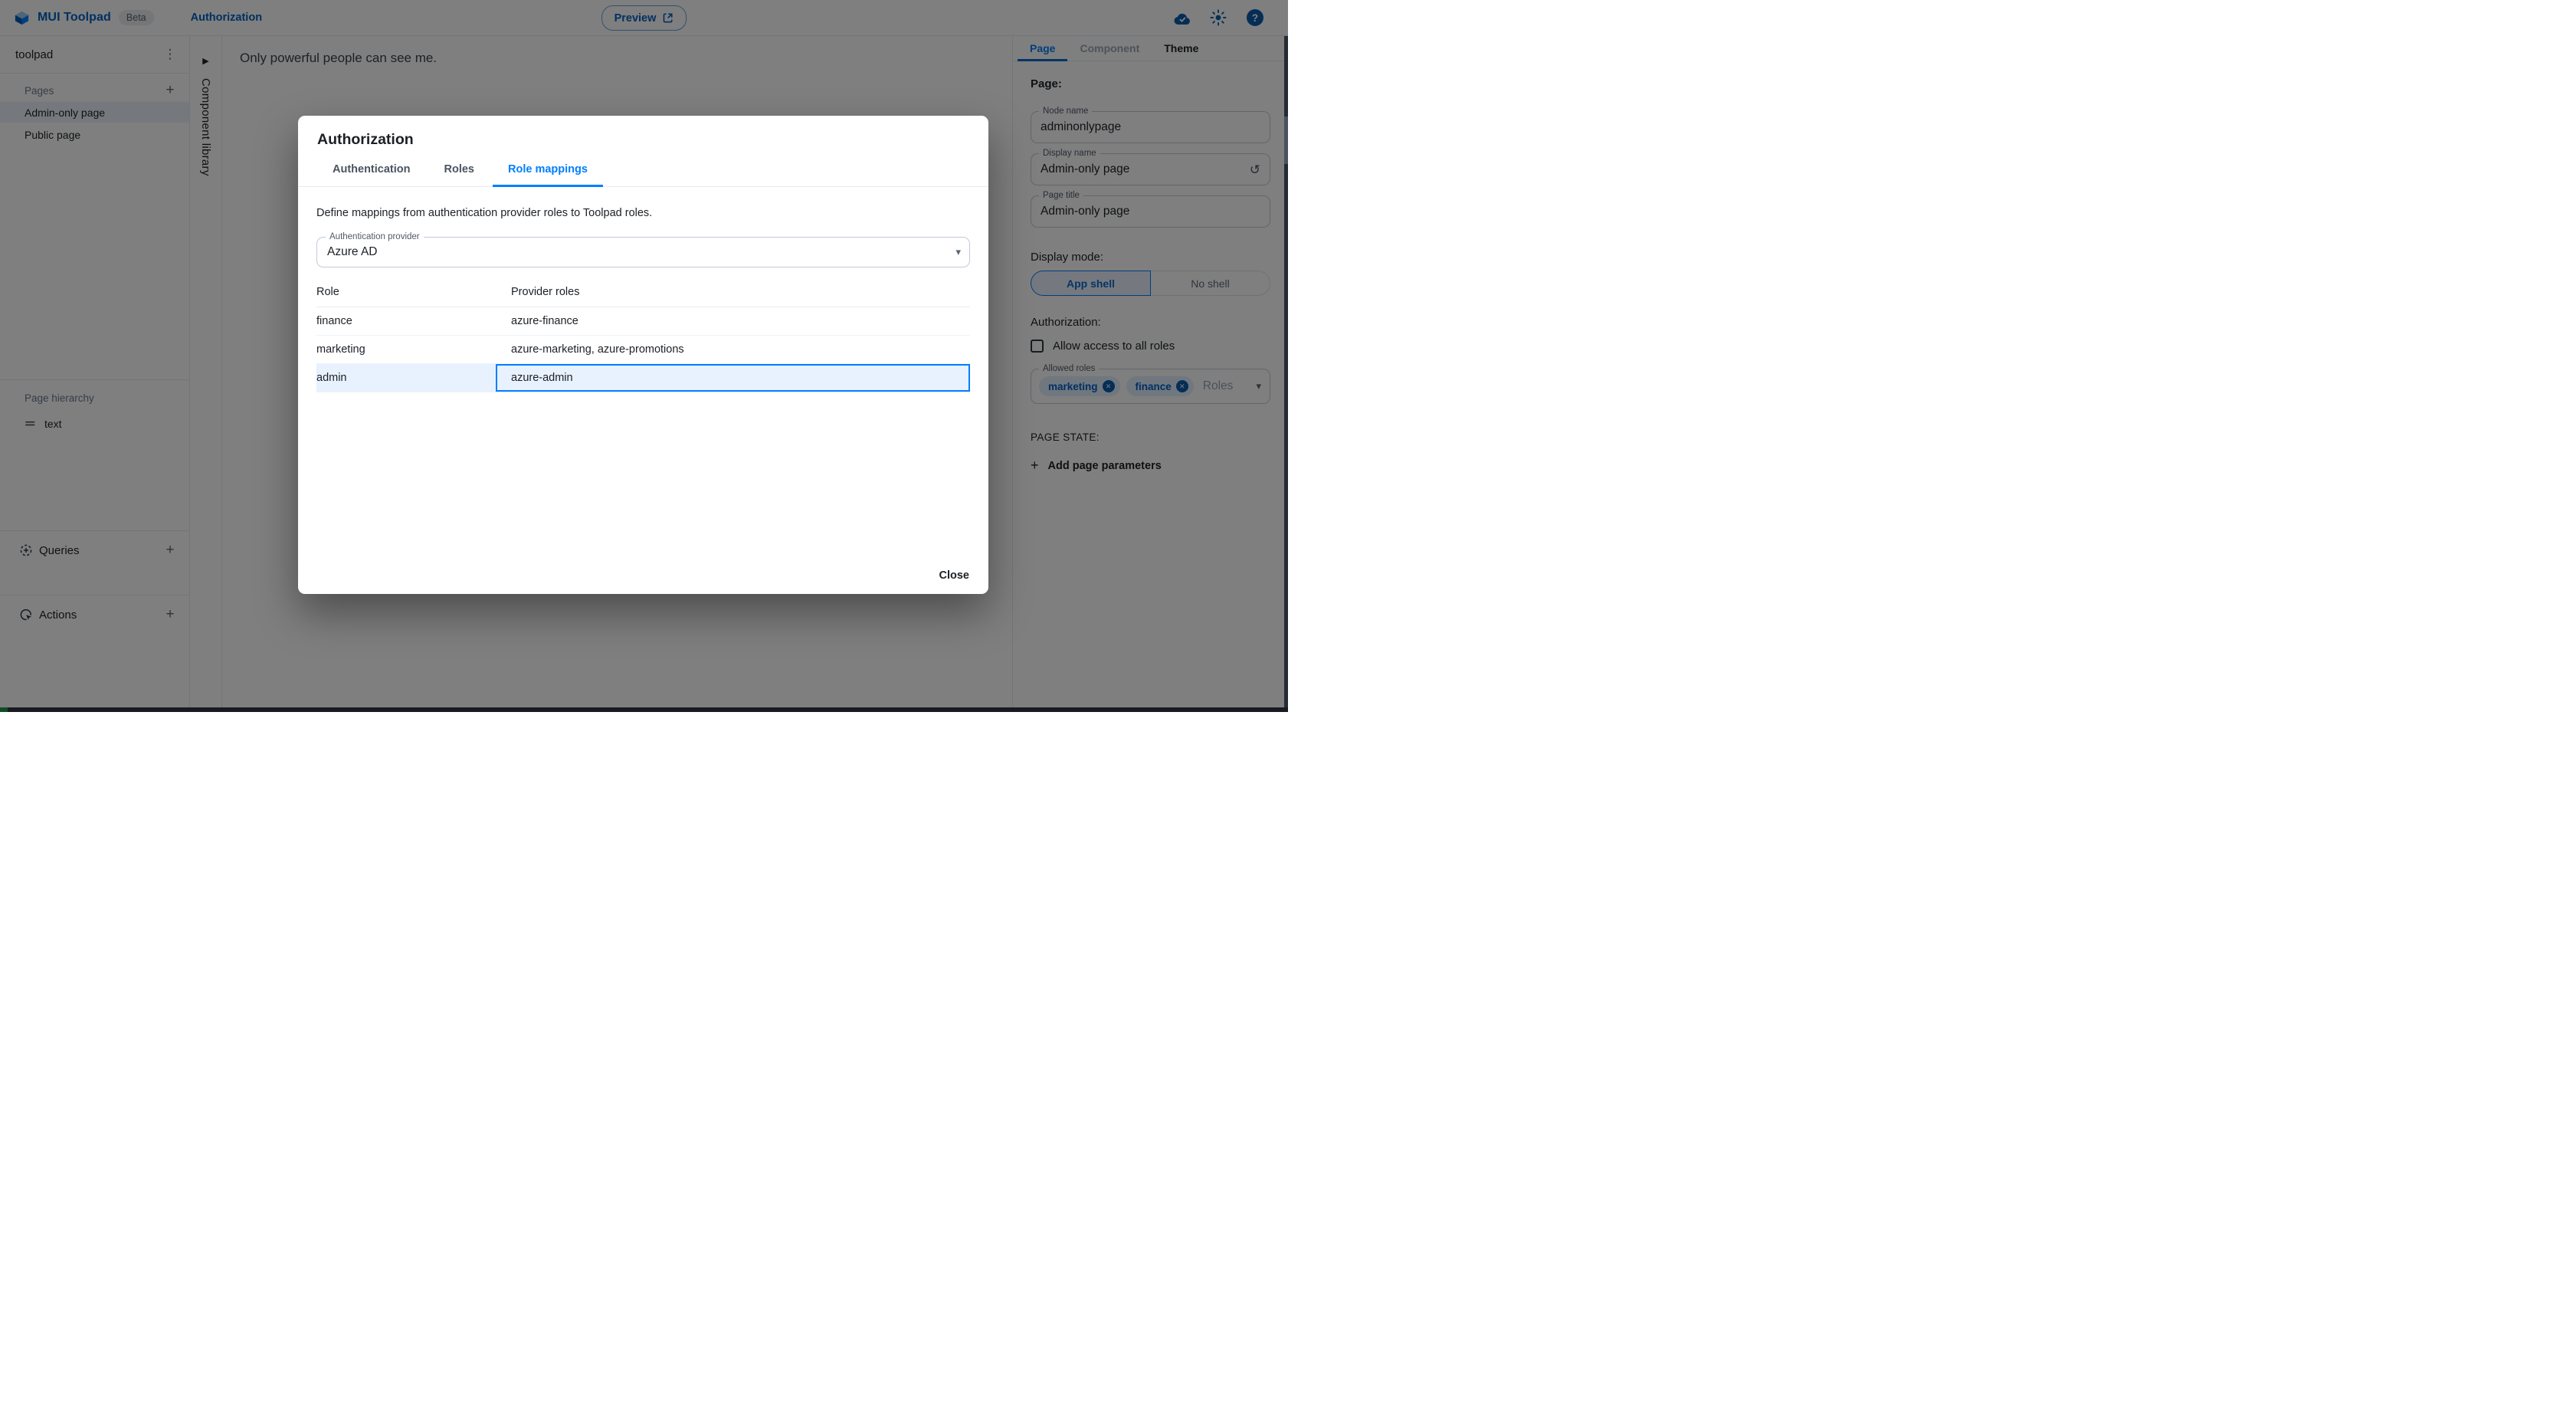 The width and height of the screenshot is (2576, 1424). Describe the element at coordinates (733, 378) in the screenshot. I see `provider-roles-cell-editing: azure-admin` at that location.